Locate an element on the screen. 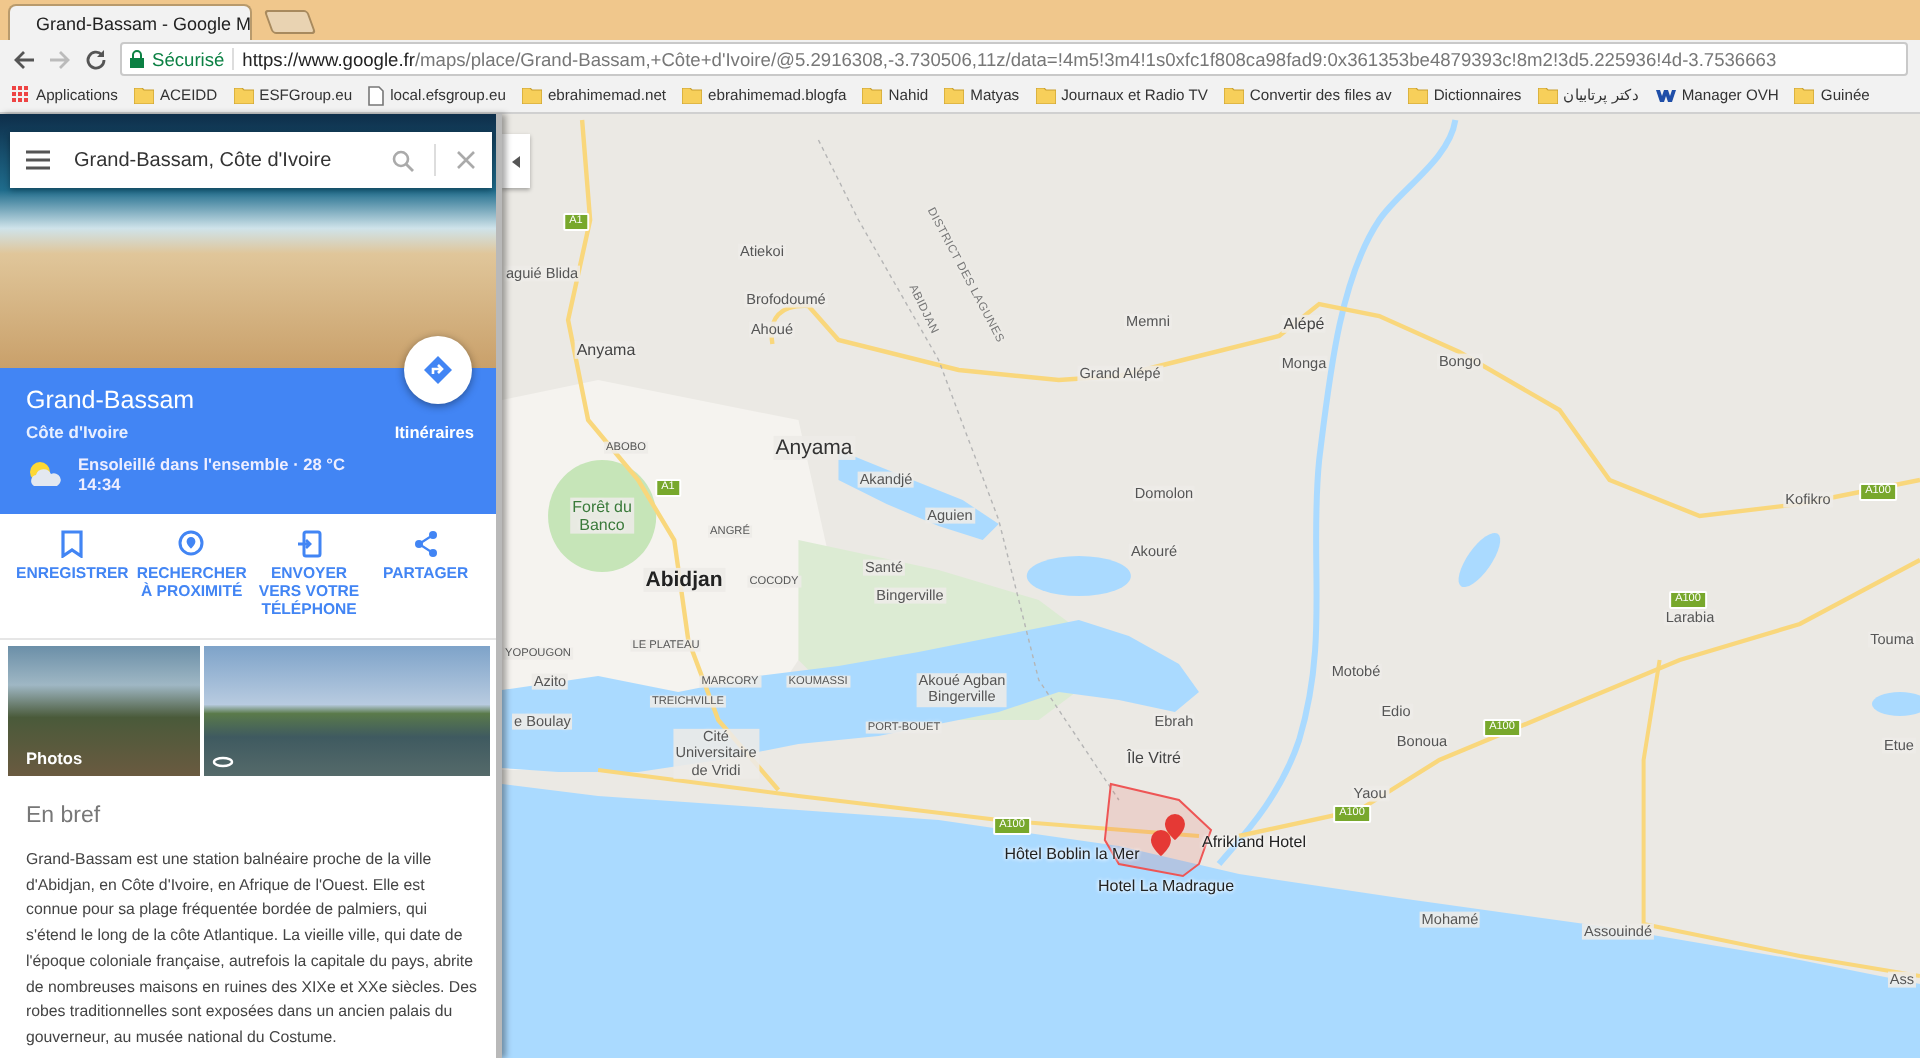  security-label: Sécurisé is located at coordinates (188, 59).